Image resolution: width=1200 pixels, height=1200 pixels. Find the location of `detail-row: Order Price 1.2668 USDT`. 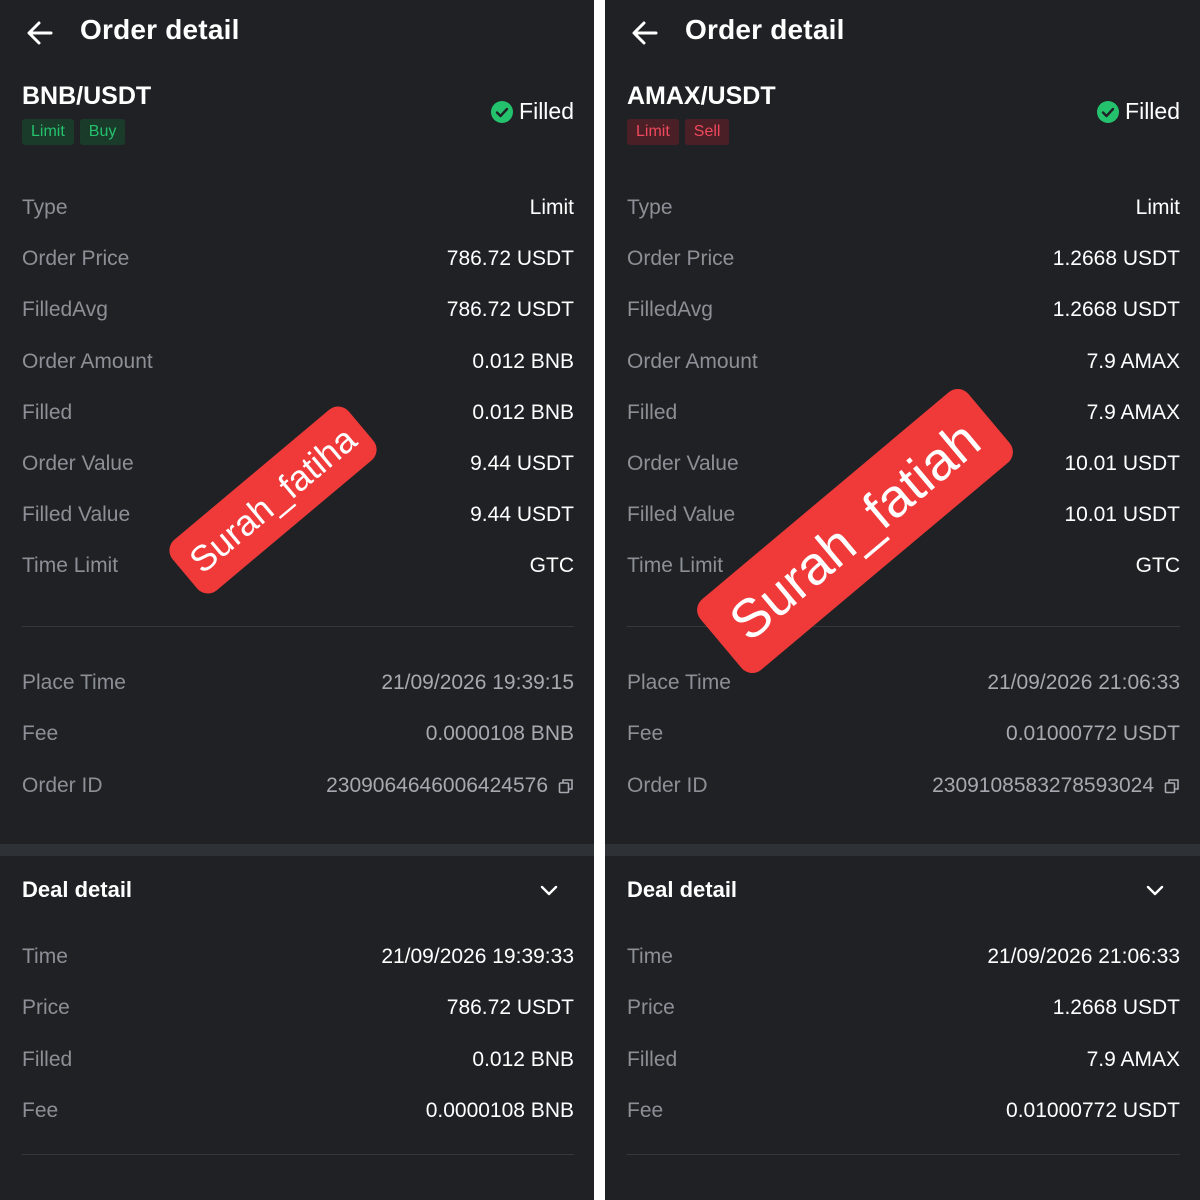

detail-row: Order Price 1.2668 USDT is located at coordinates (903, 259).